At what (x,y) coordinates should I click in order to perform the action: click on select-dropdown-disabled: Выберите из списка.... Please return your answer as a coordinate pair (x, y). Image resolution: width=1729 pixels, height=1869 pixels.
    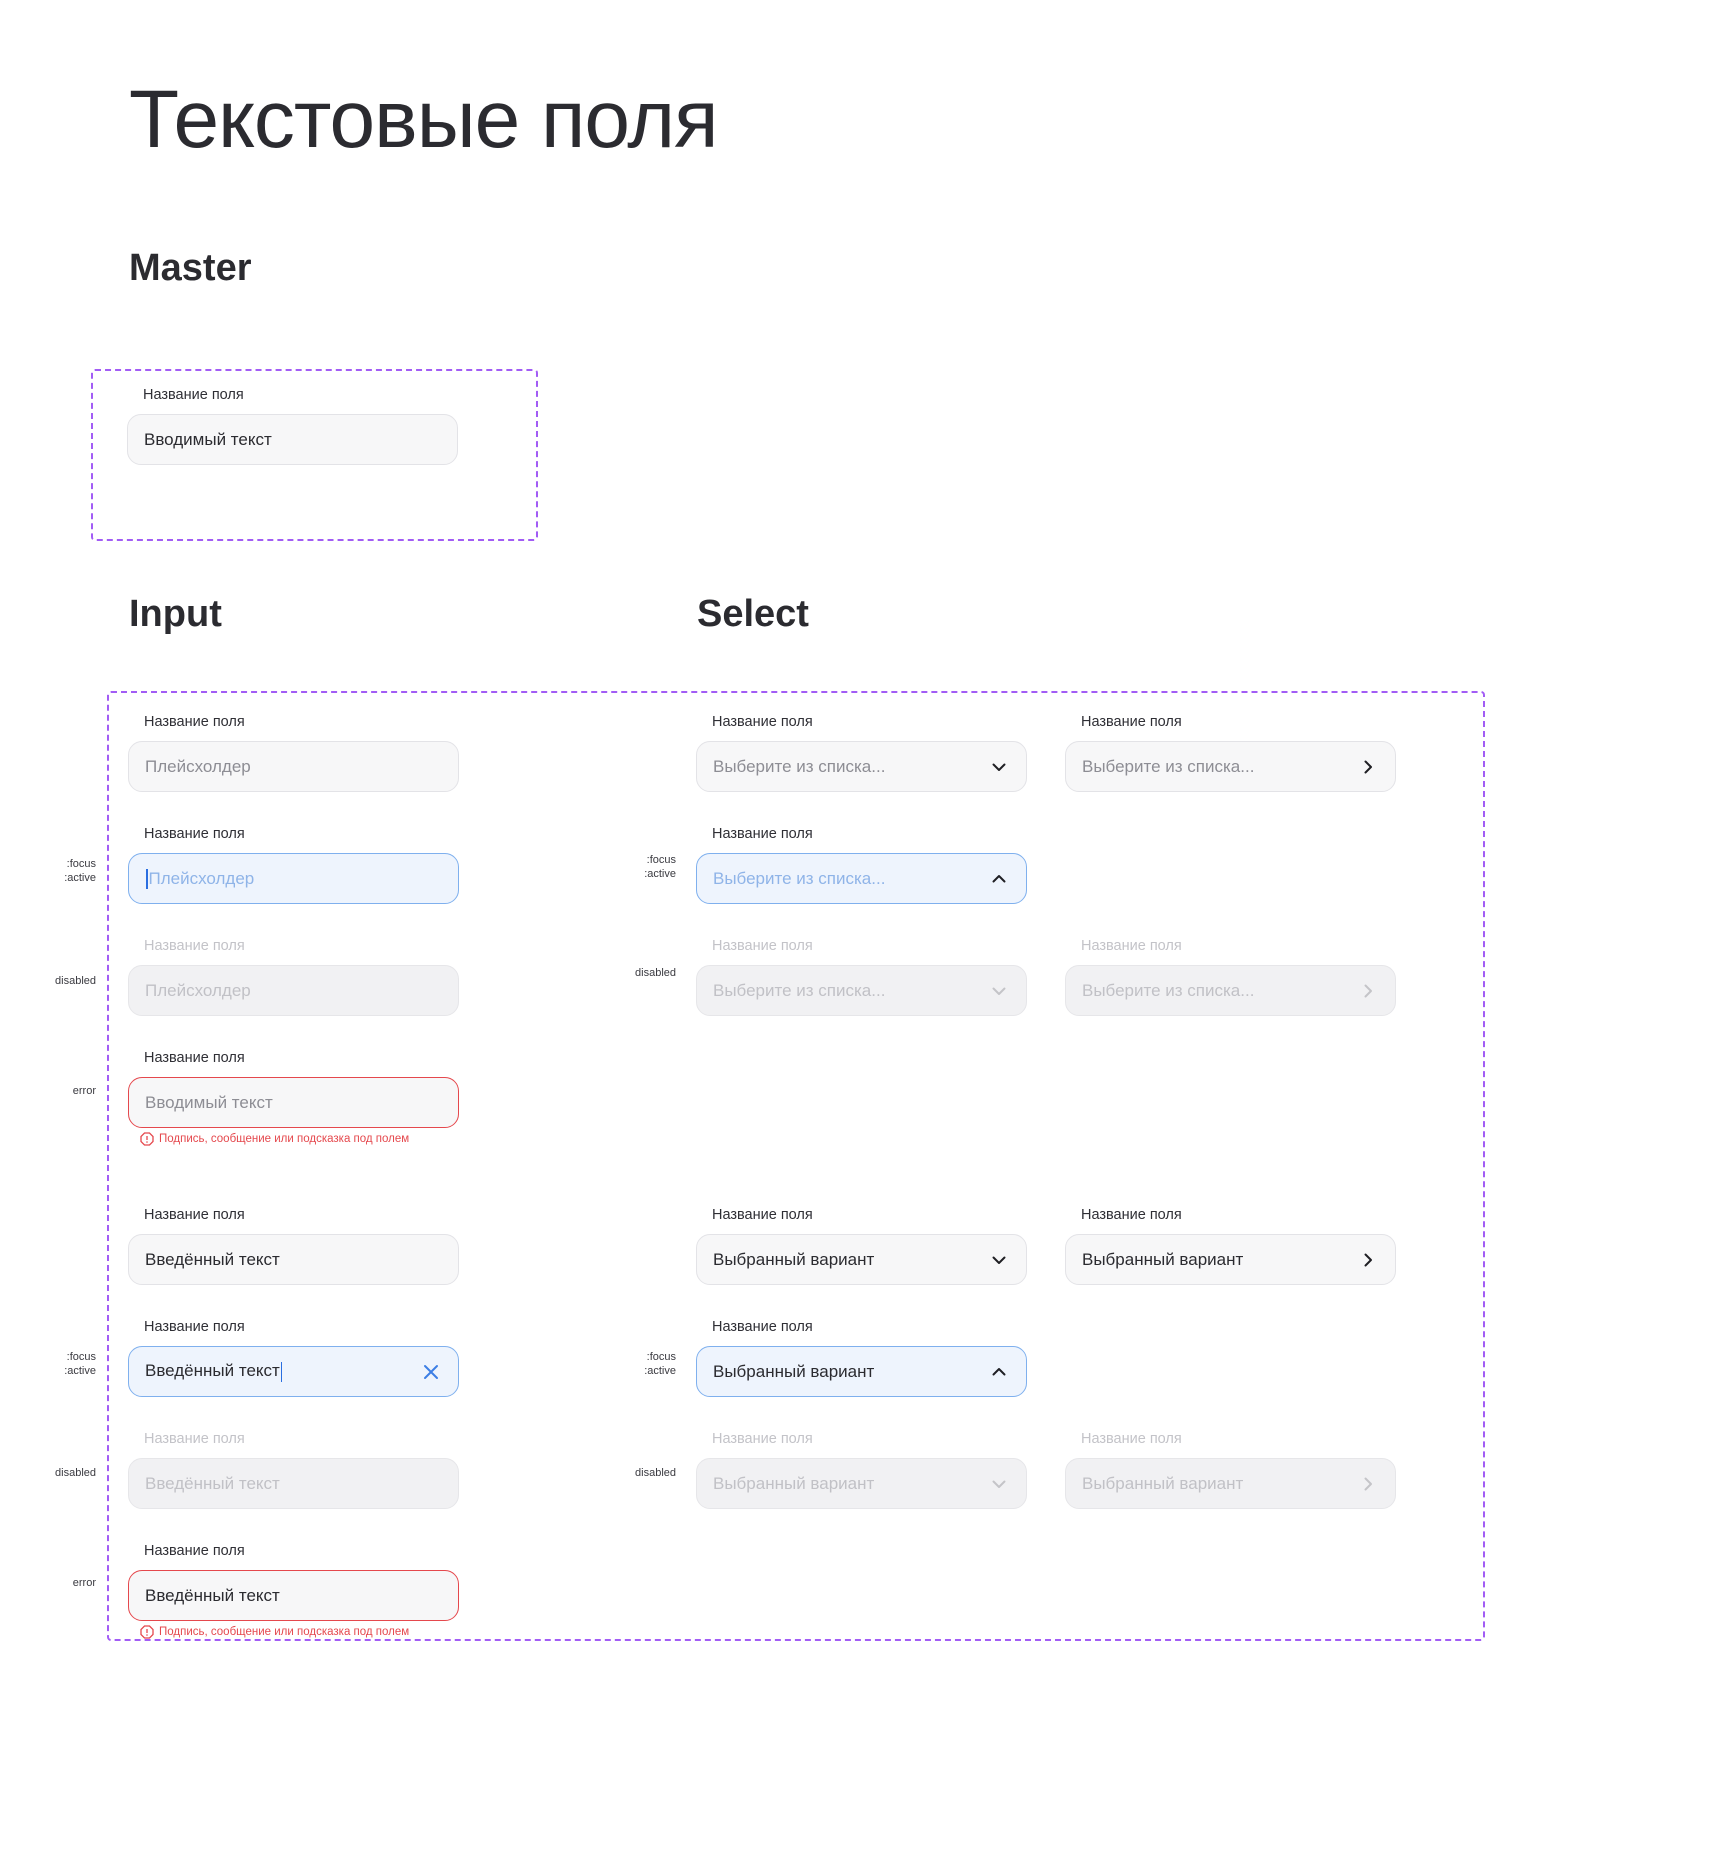
    Looking at the image, I should click on (861, 990).